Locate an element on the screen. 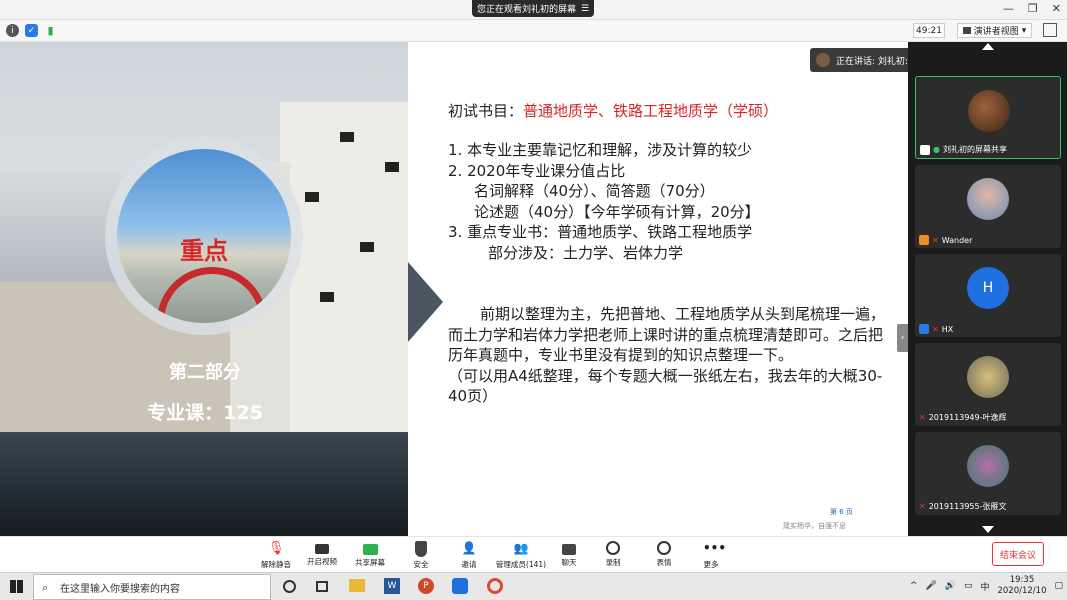 The image size is (1067, 600). host-icon is located at coordinates (924, 240).